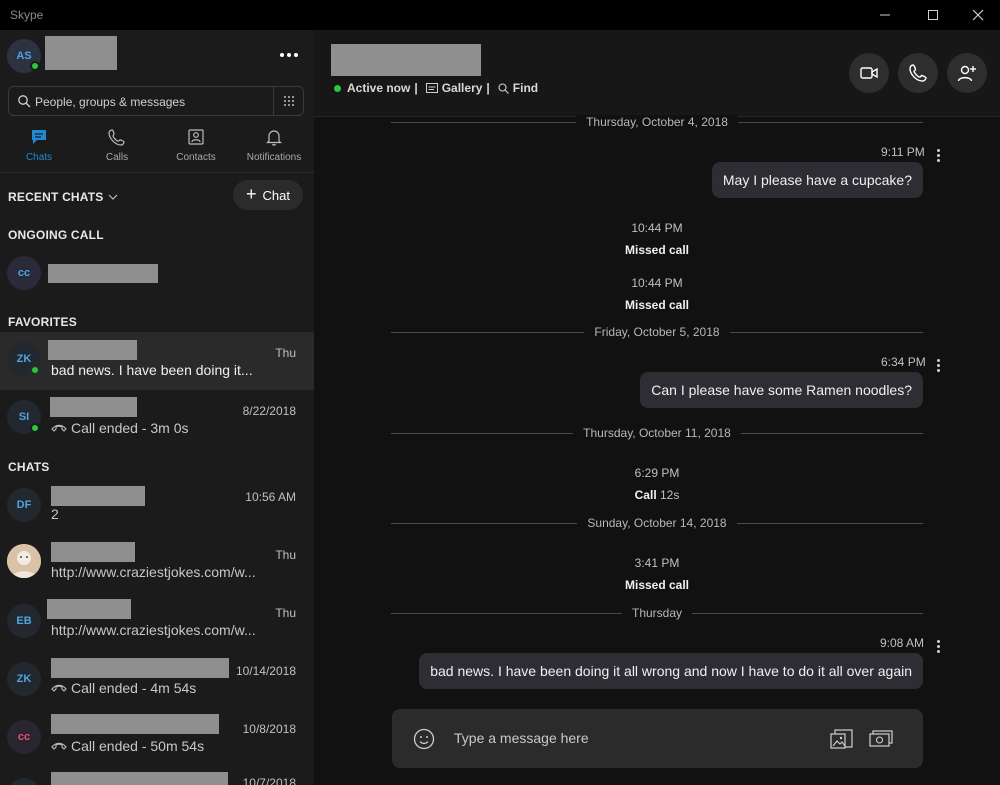 This screenshot has width=1000, height=785. I want to click on find-button: Find, so click(518, 88).